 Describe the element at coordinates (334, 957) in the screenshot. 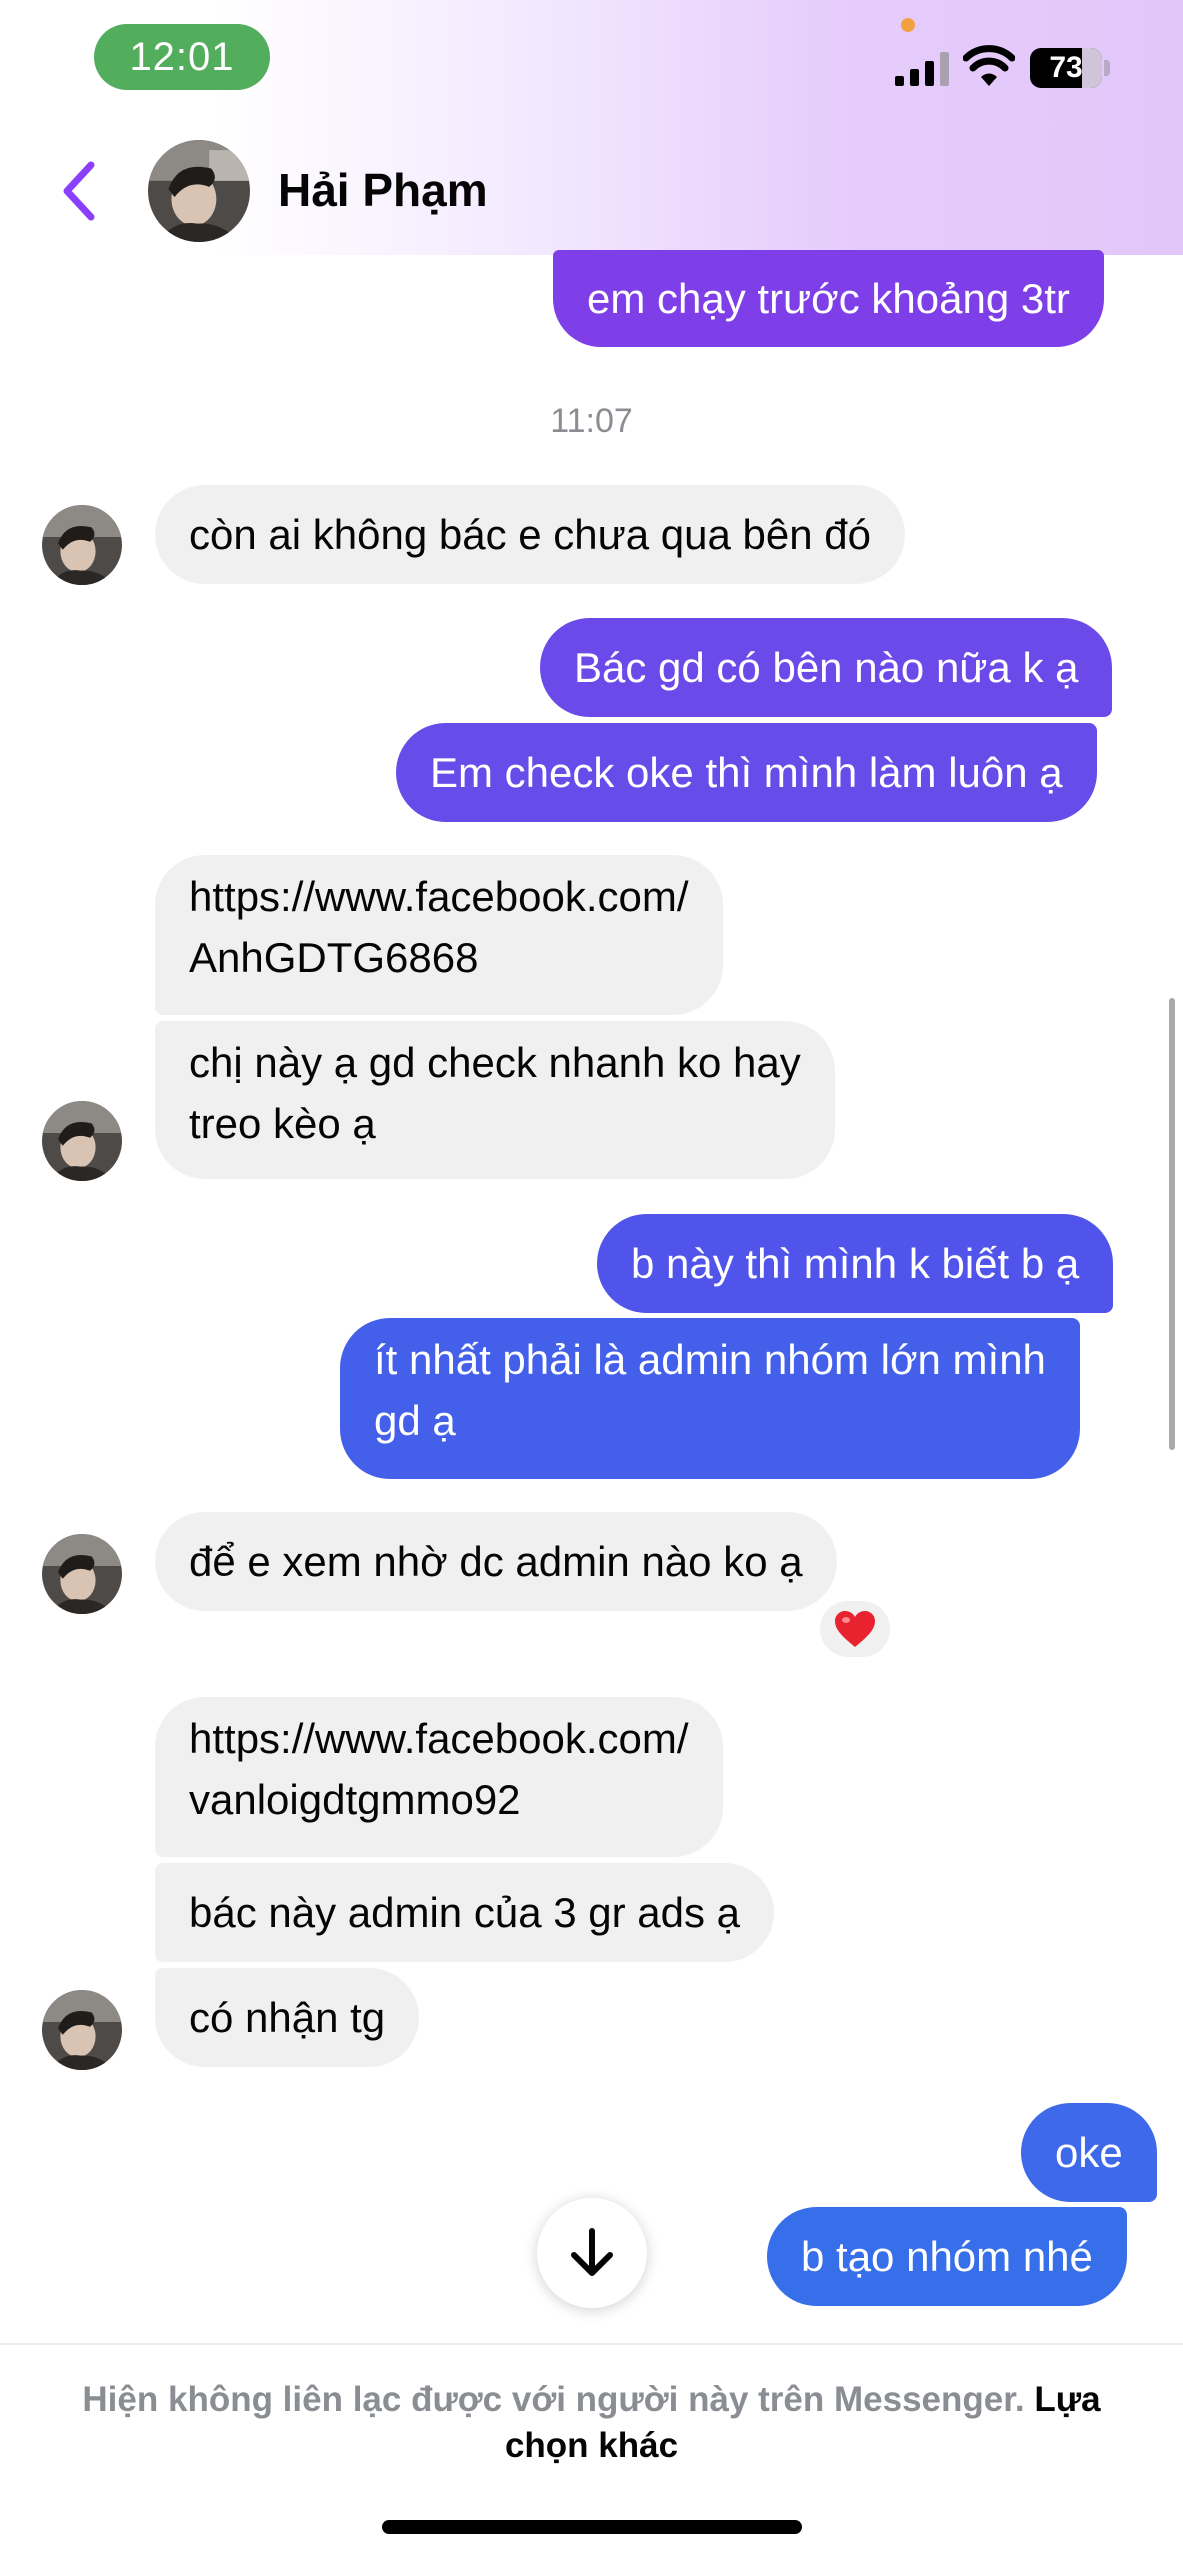

I see `message-line: AnhGDTG6868` at that location.